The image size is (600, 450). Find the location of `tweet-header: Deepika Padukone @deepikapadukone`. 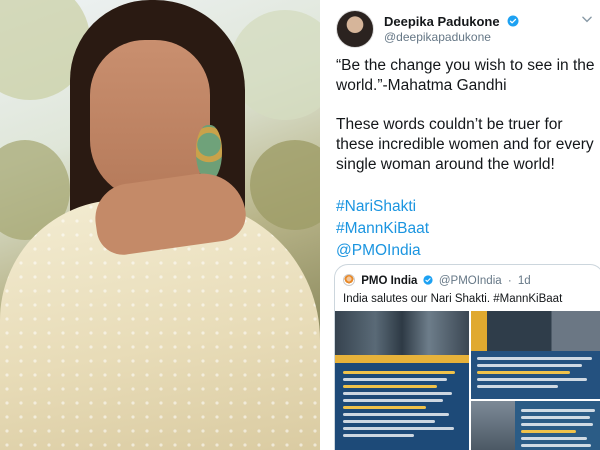

tweet-header: Deepika Padukone @deepikapadukone is located at coordinates (466, 30).